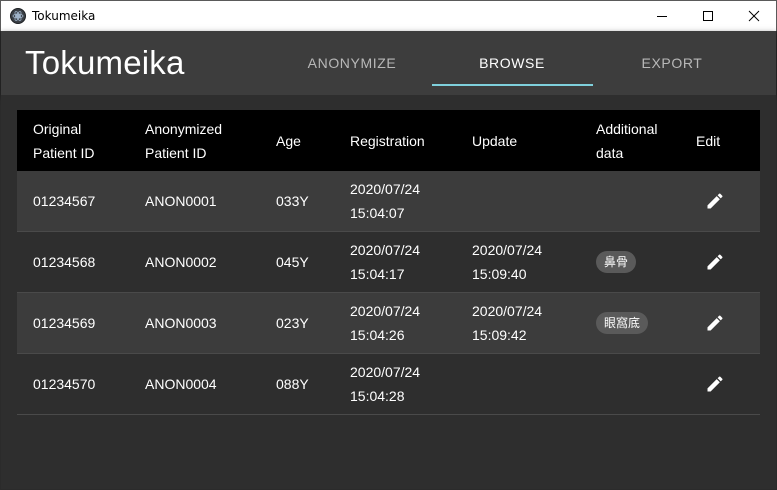 The height and width of the screenshot is (490, 777). What do you see at coordinates (672, 63) in the screenshot?
I see `tab-export: EXPORT` at bounding box center [672, 63].